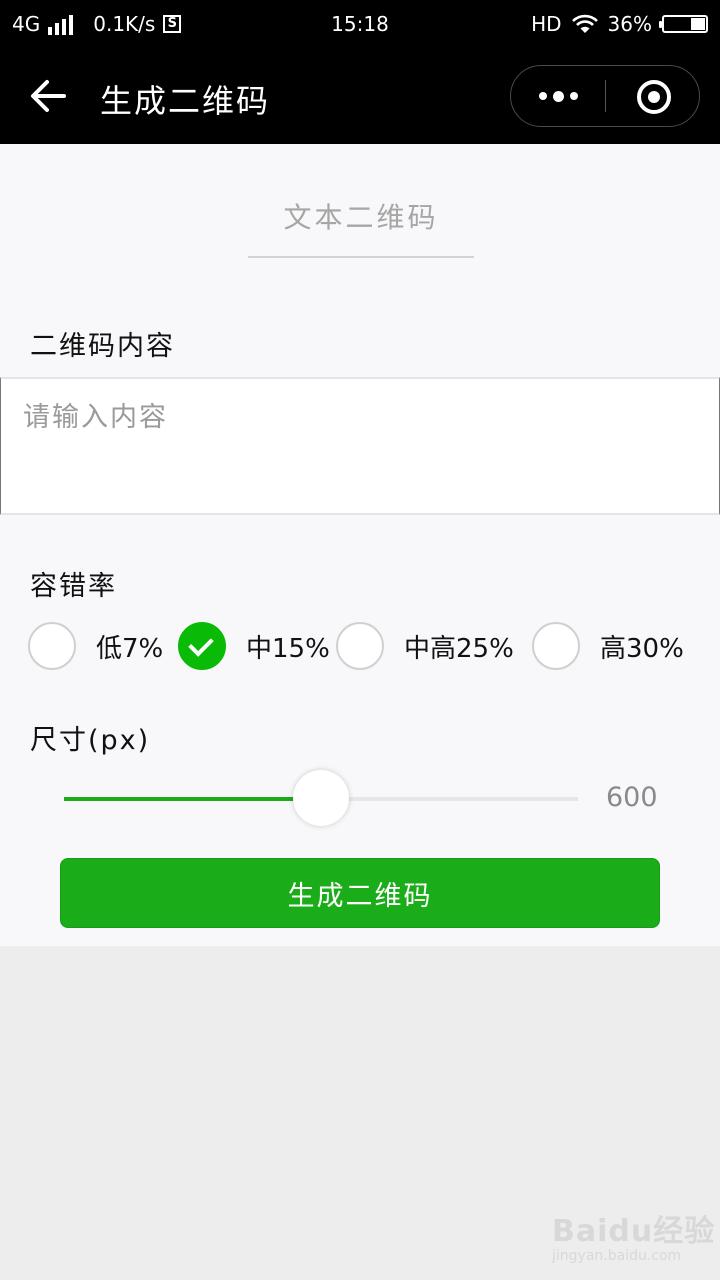 The image size is (720, 1280). What do you see at coordinates (654, 97) in the screenshot?
I see `target-close-icon` at bounding box center [654, 97].